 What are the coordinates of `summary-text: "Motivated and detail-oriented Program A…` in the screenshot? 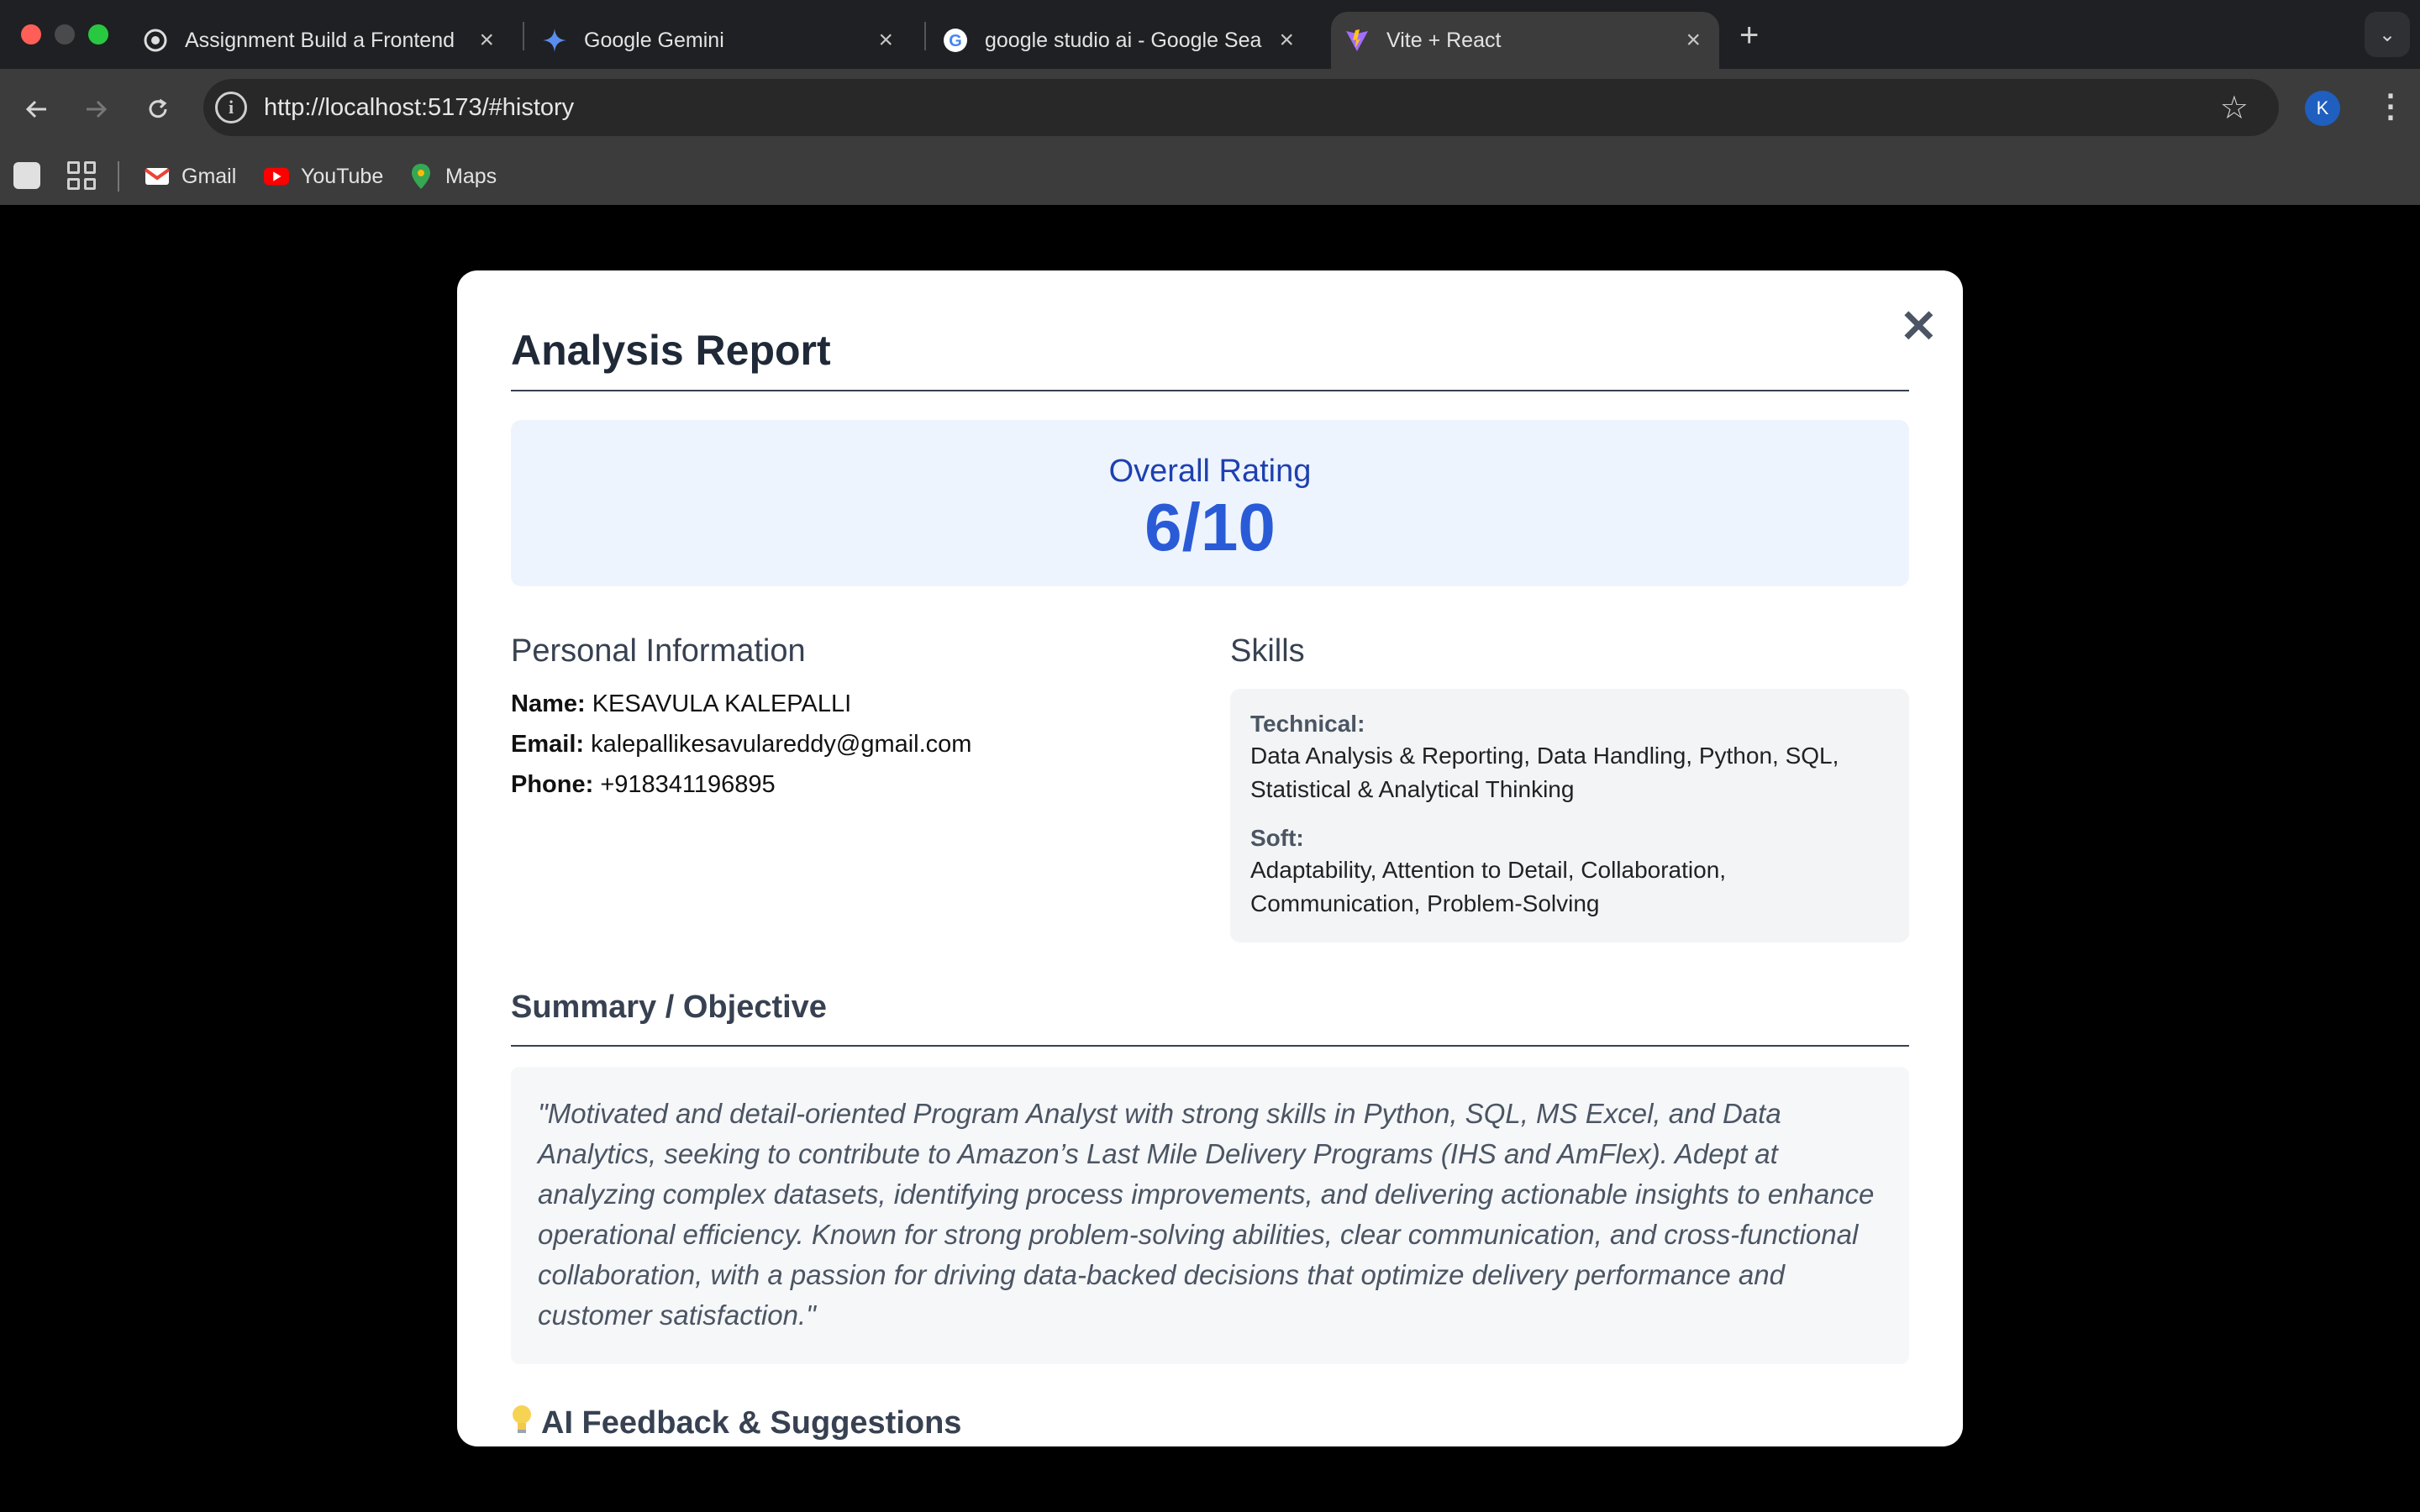 It's located at (1206, 1214).